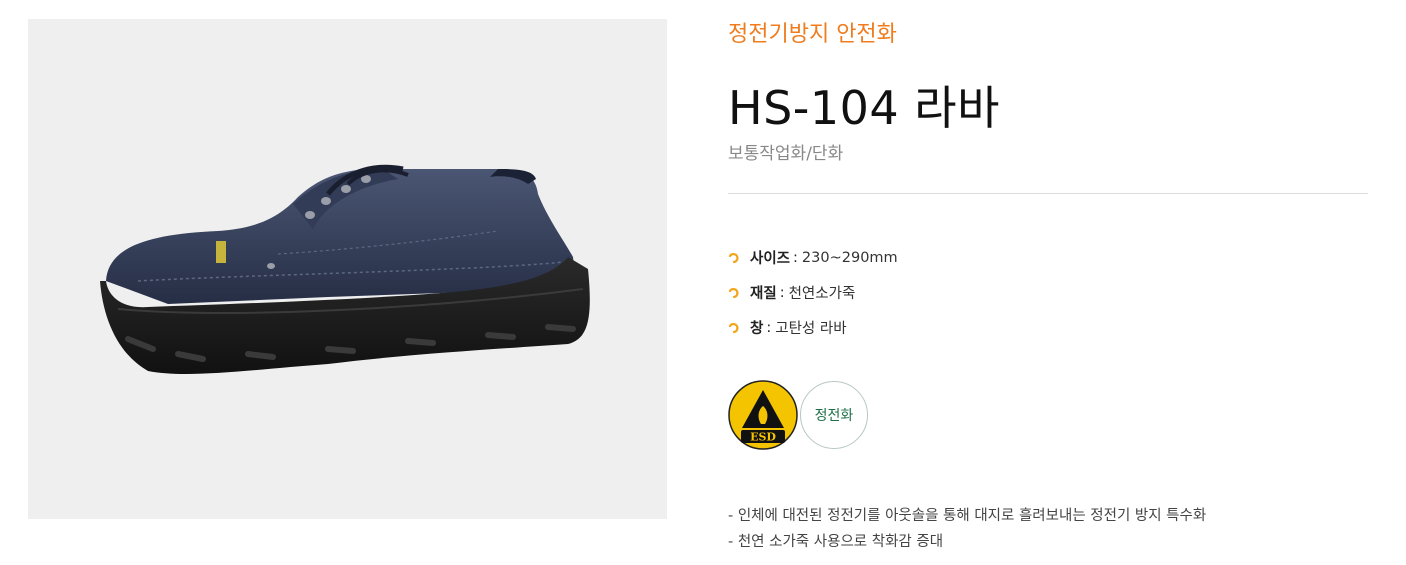 This screenshot has width=1406, height=565. I want to click on product-subtitle: 보통작업화/단화, so click(786, 154).